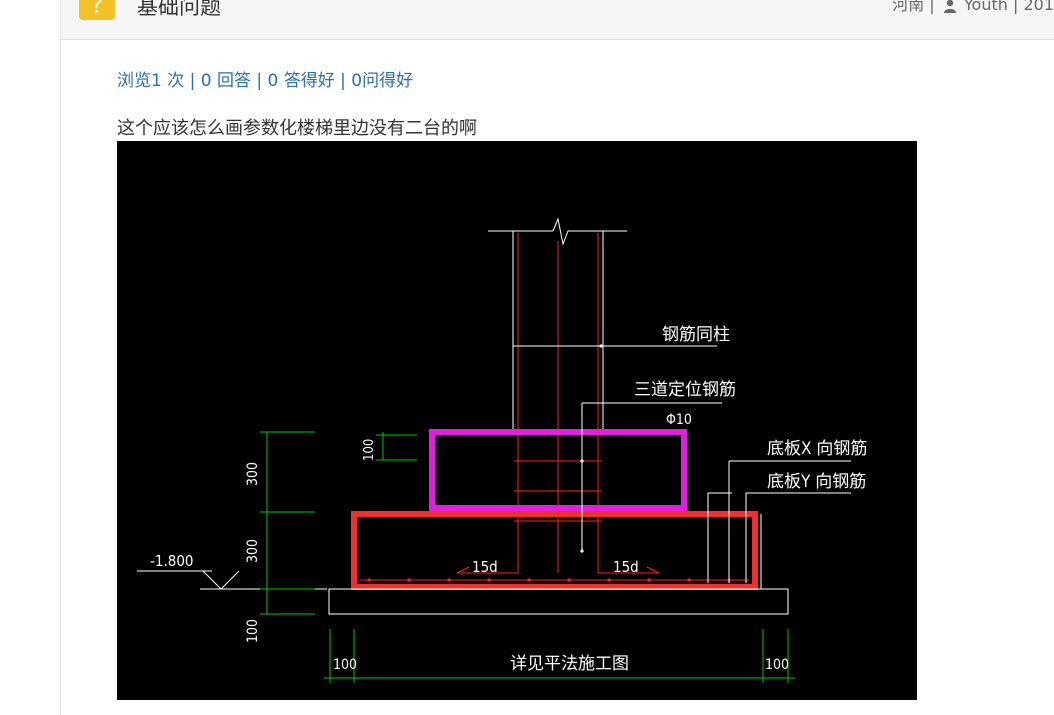 Image resolution: width=1054 pixels, height=715 pixels. I want to click on meta-location: 河南 |, so click(913, 7).